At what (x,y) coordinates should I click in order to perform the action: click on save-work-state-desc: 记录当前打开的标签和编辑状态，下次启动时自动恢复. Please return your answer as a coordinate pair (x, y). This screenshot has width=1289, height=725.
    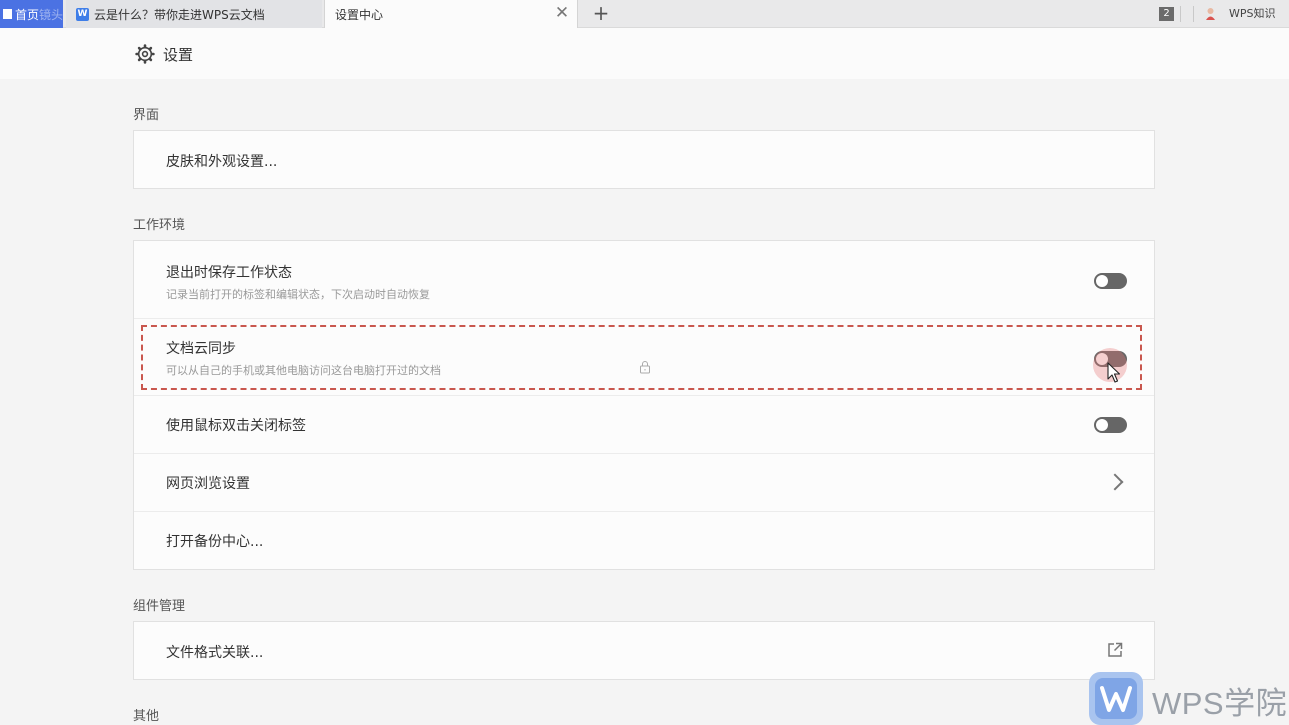
    Looking at the image, I should click on (298, 294).